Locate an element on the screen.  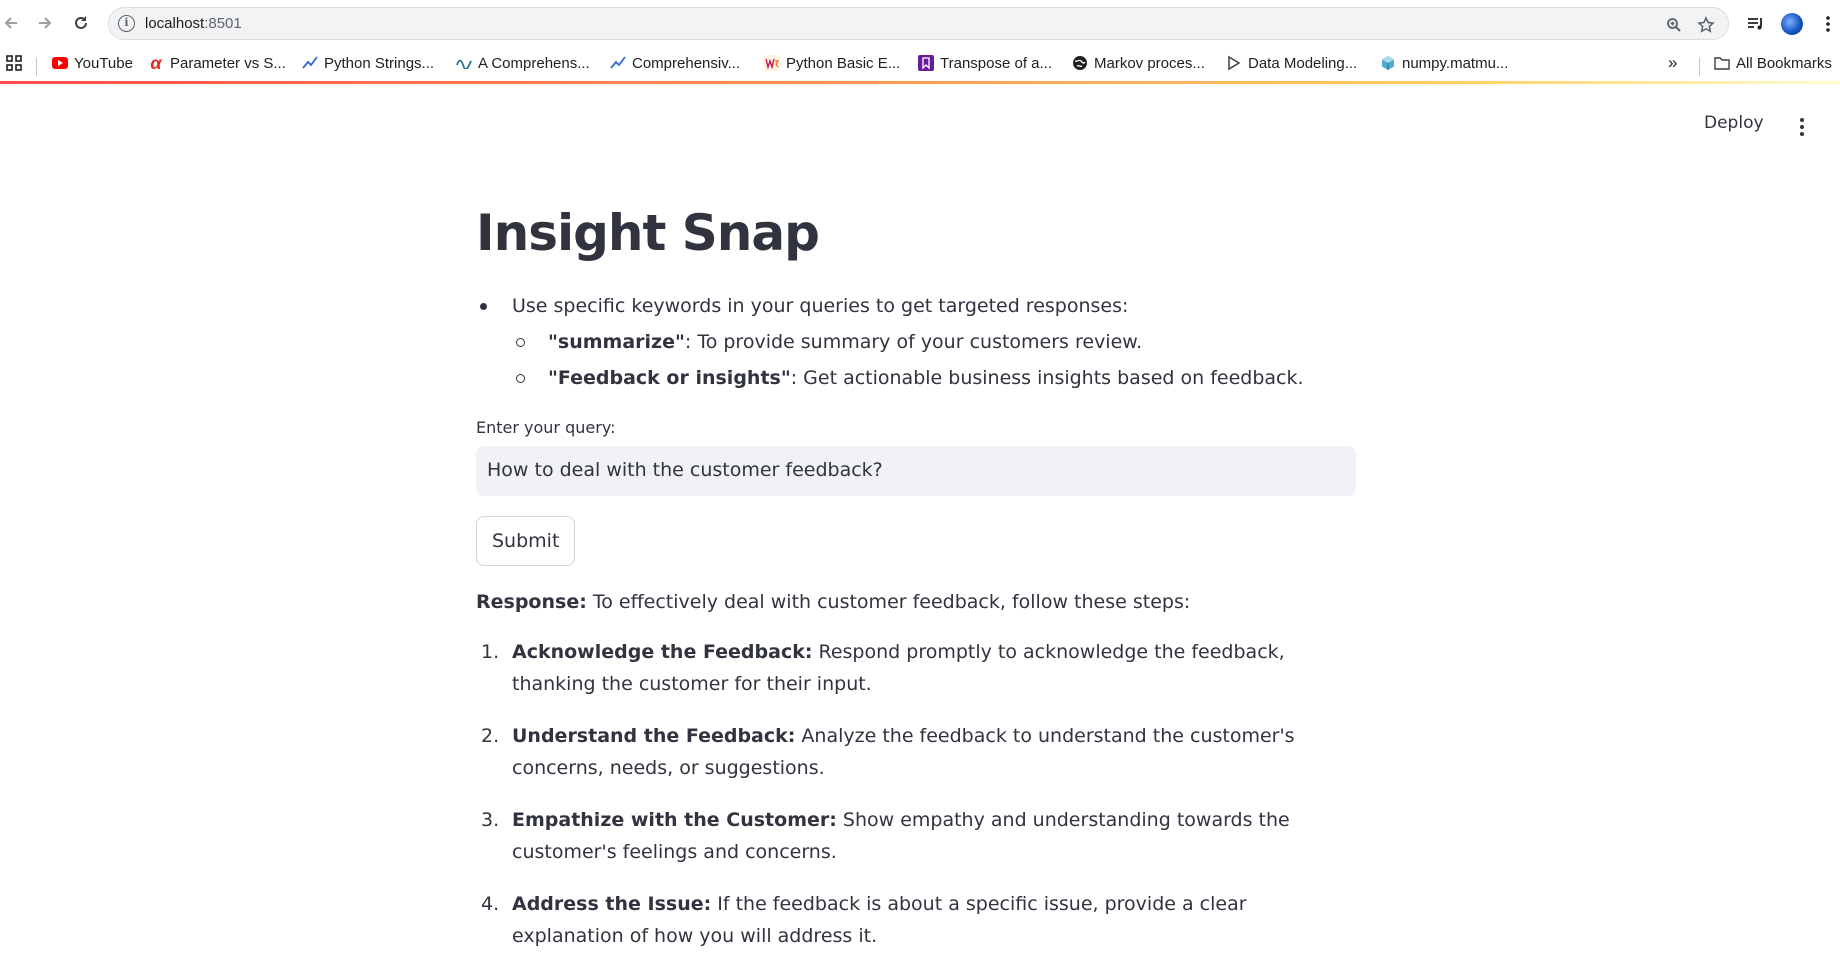
step-number: 1. is located at coordinates (490, 652).